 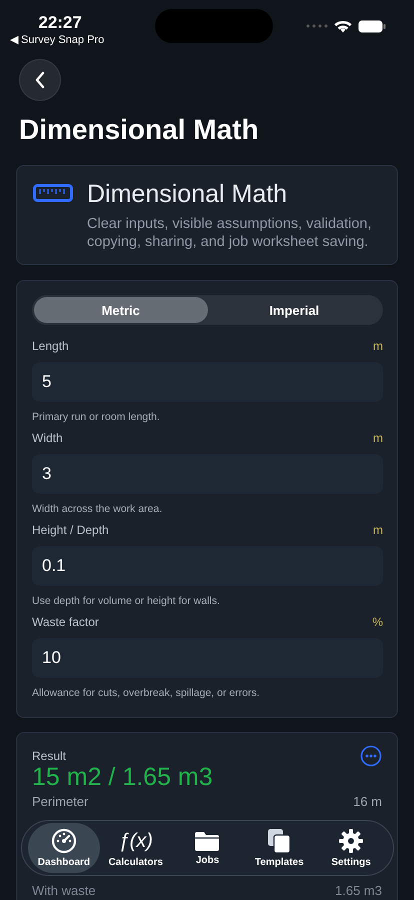 What do you see at coordinates (64, 890) in the screenshot?
I see `result-row-label: With waste` at bounding box center [64, 890].